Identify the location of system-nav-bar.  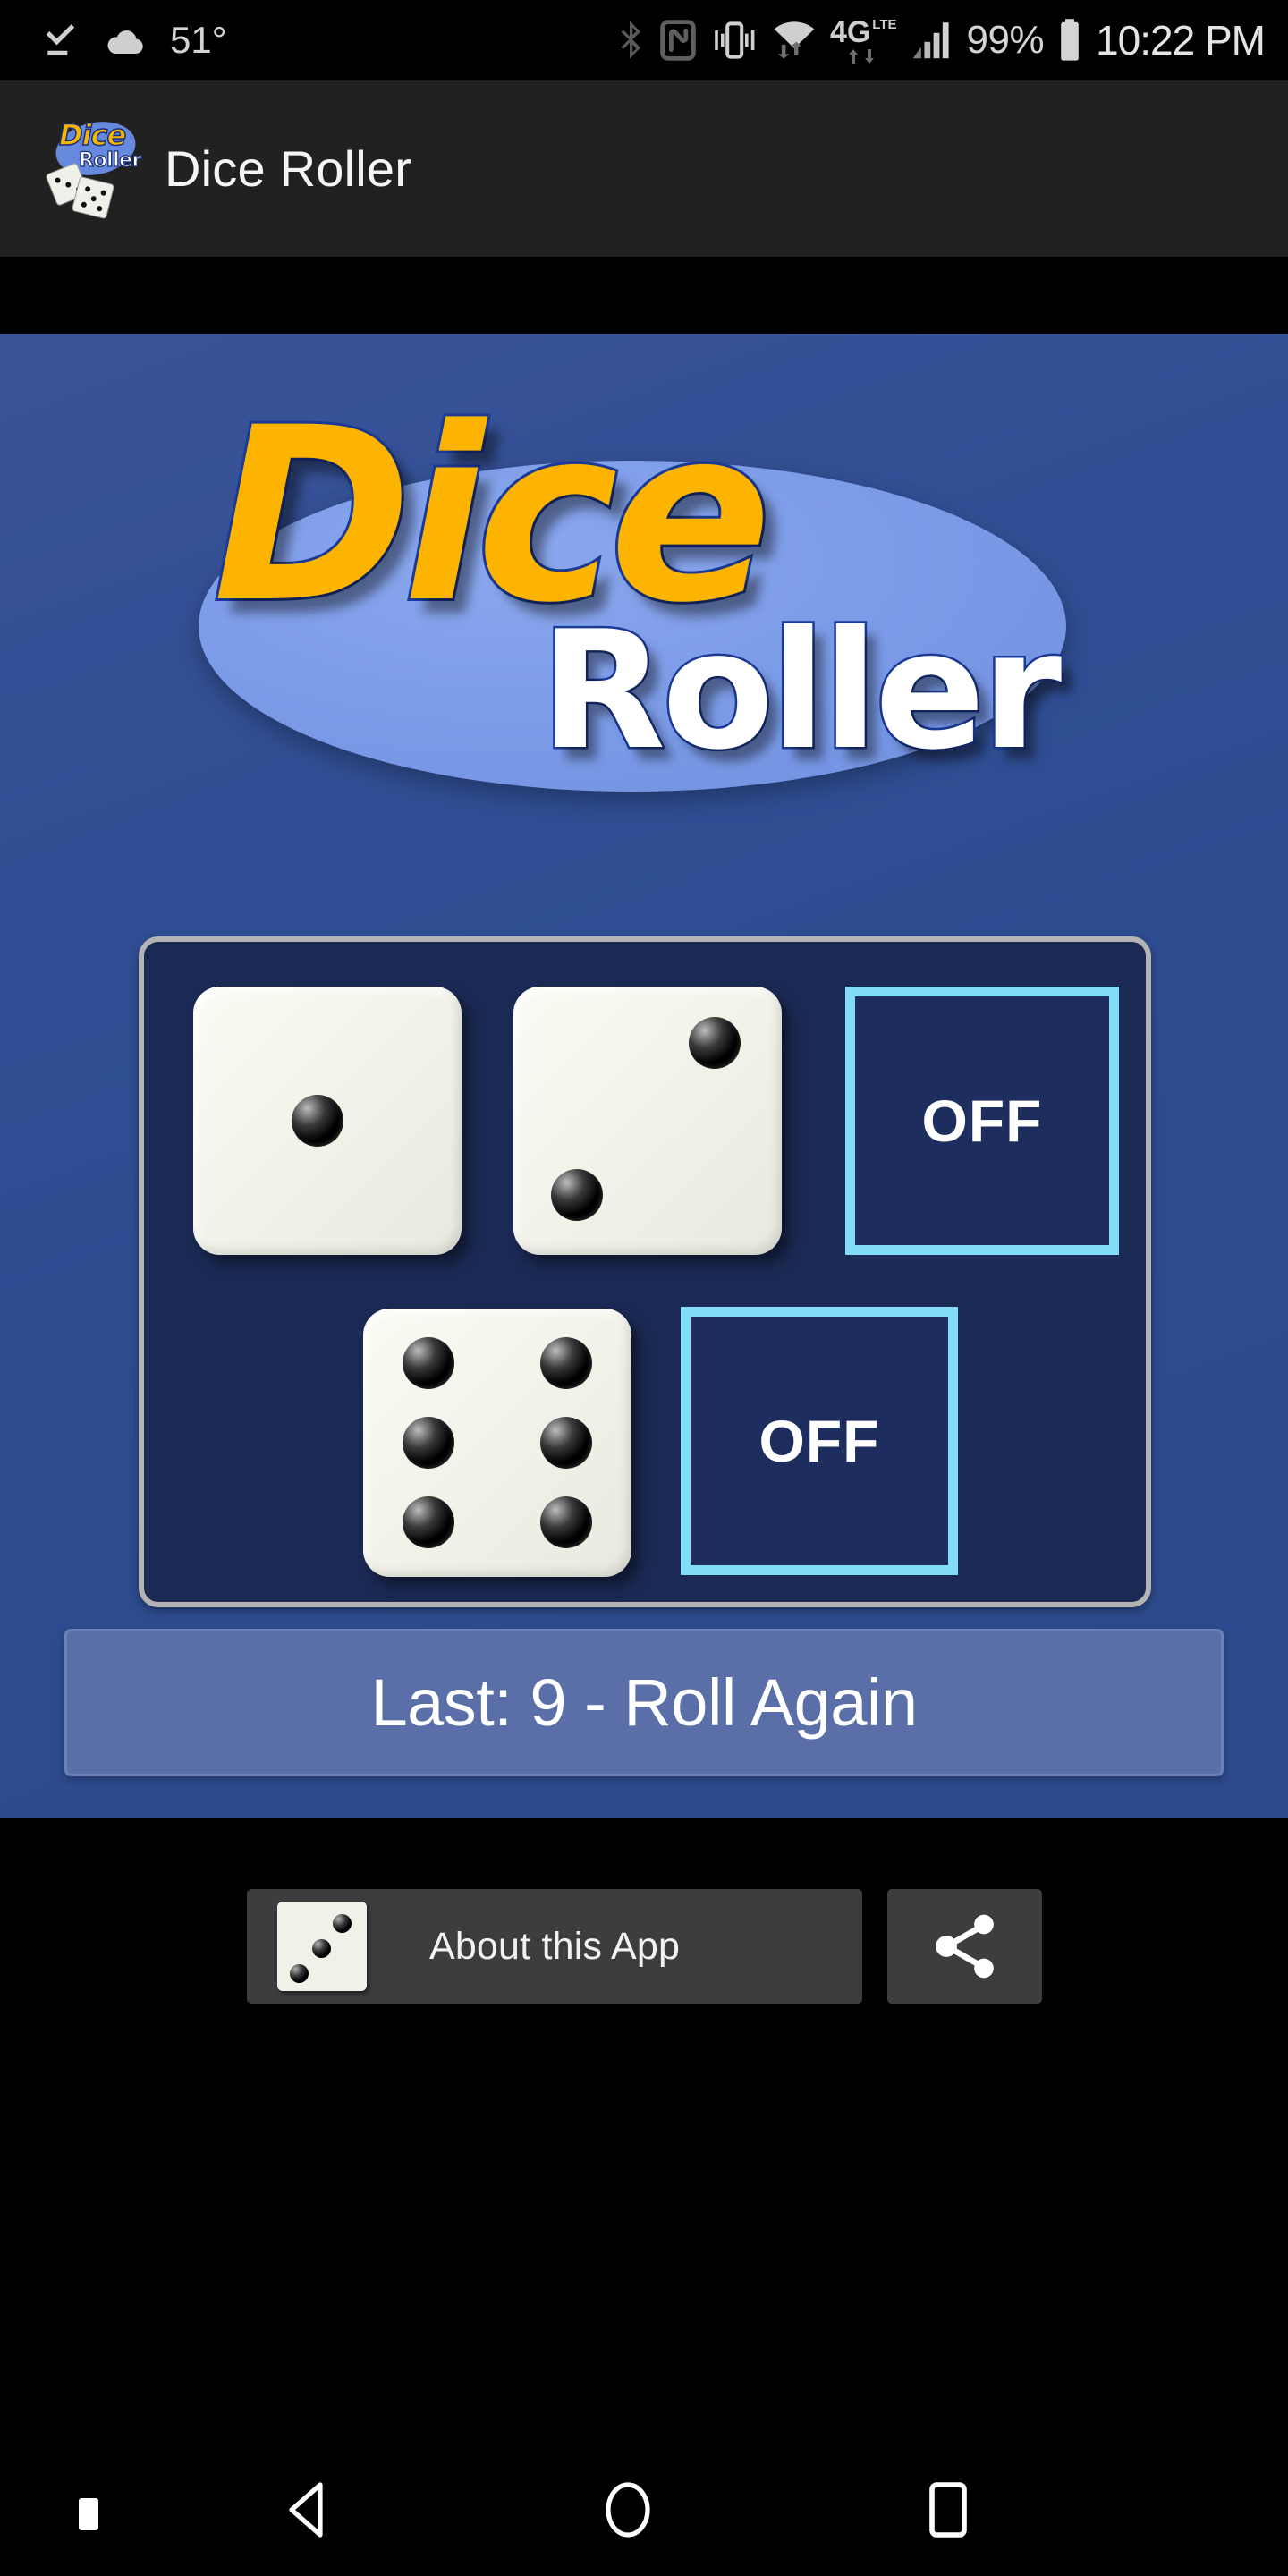
(644, 2509).